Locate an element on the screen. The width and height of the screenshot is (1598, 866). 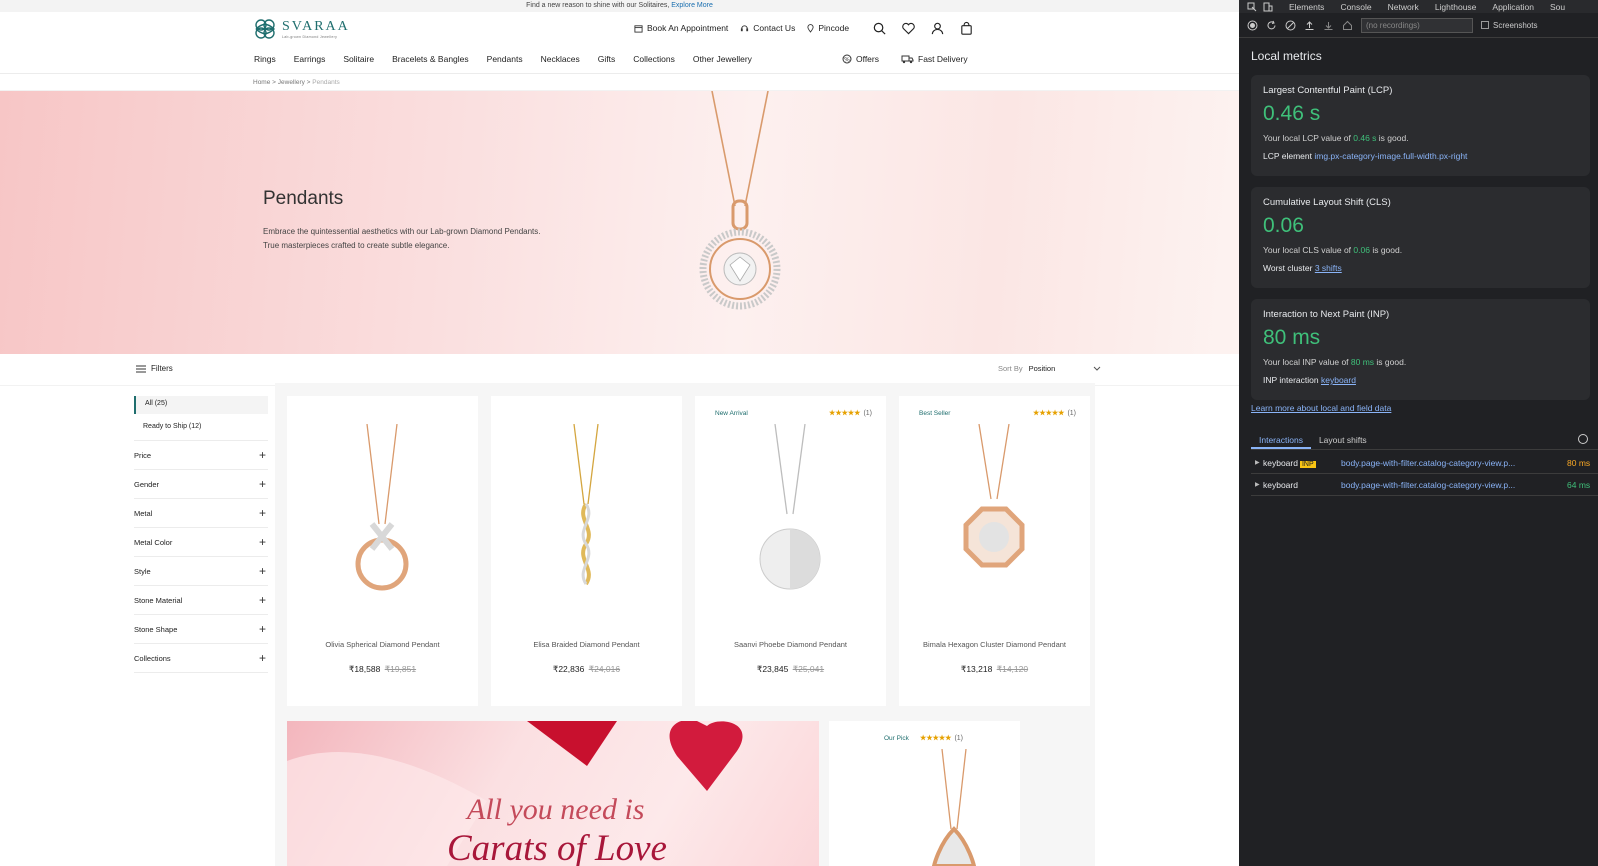
facet-metal-color: Metal Color + is located at coordinates (201, 542).